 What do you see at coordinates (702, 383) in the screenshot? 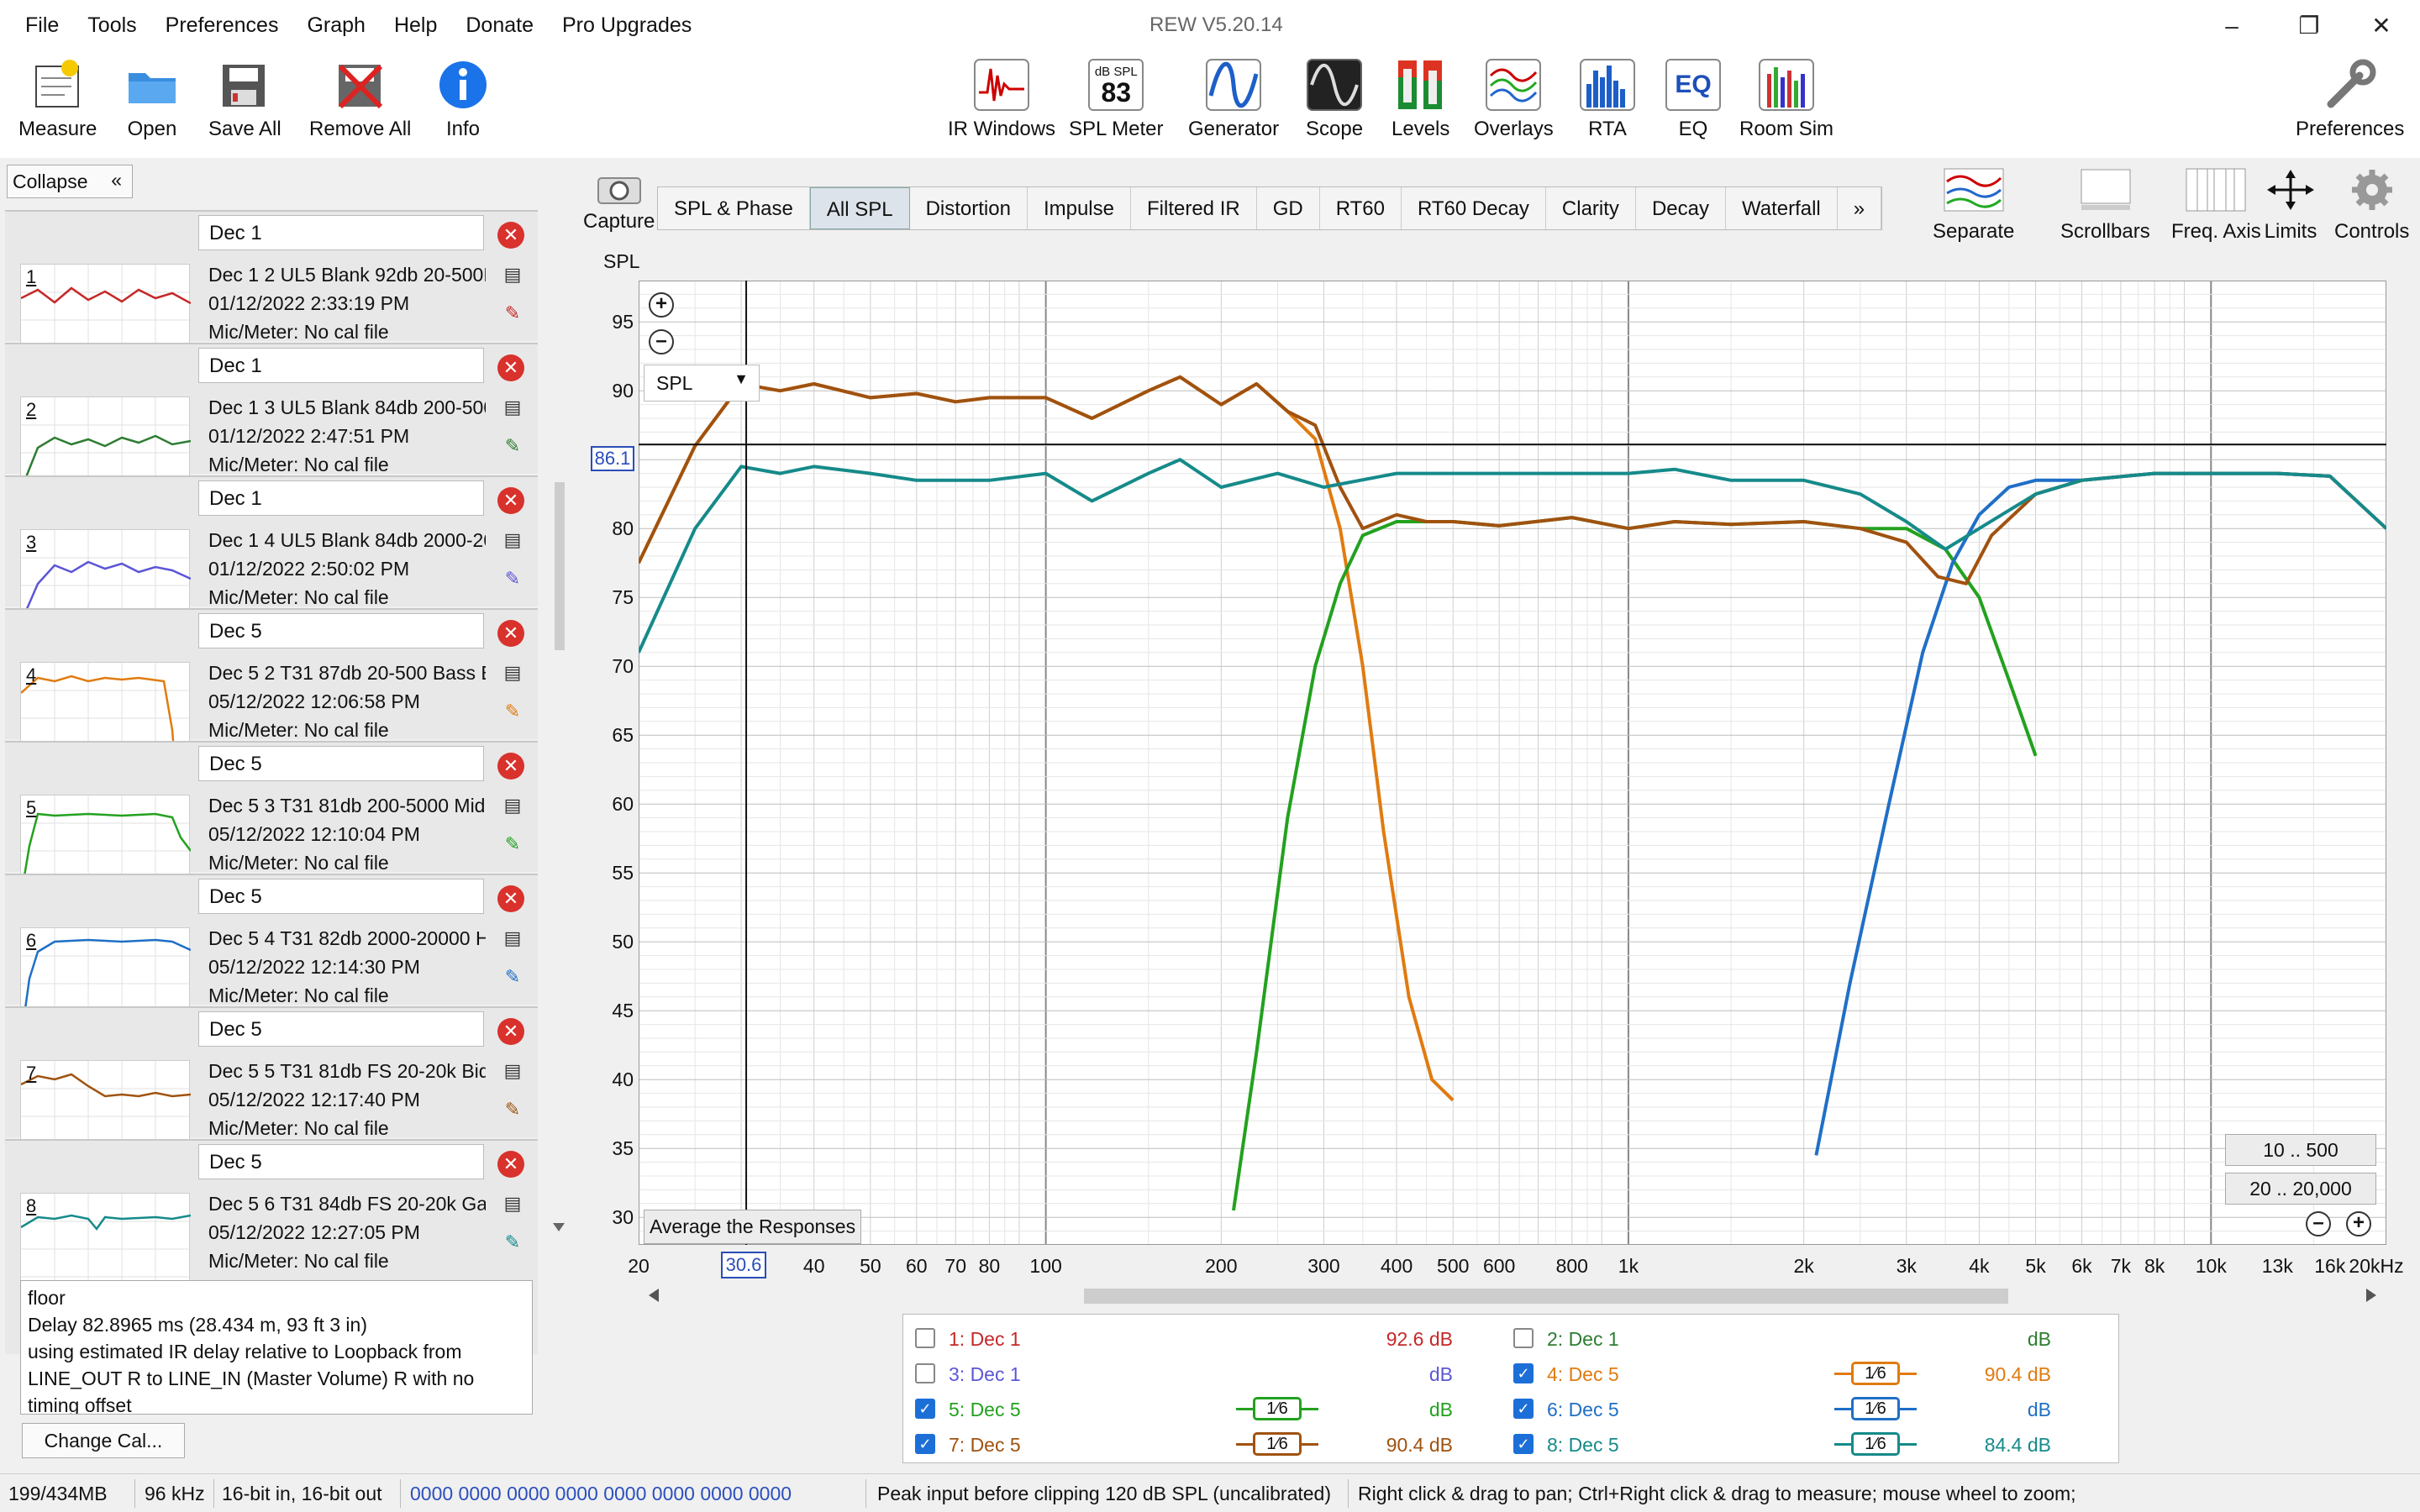
I see `spl-selector: SPL ▼` at bounding box center [702, 383].